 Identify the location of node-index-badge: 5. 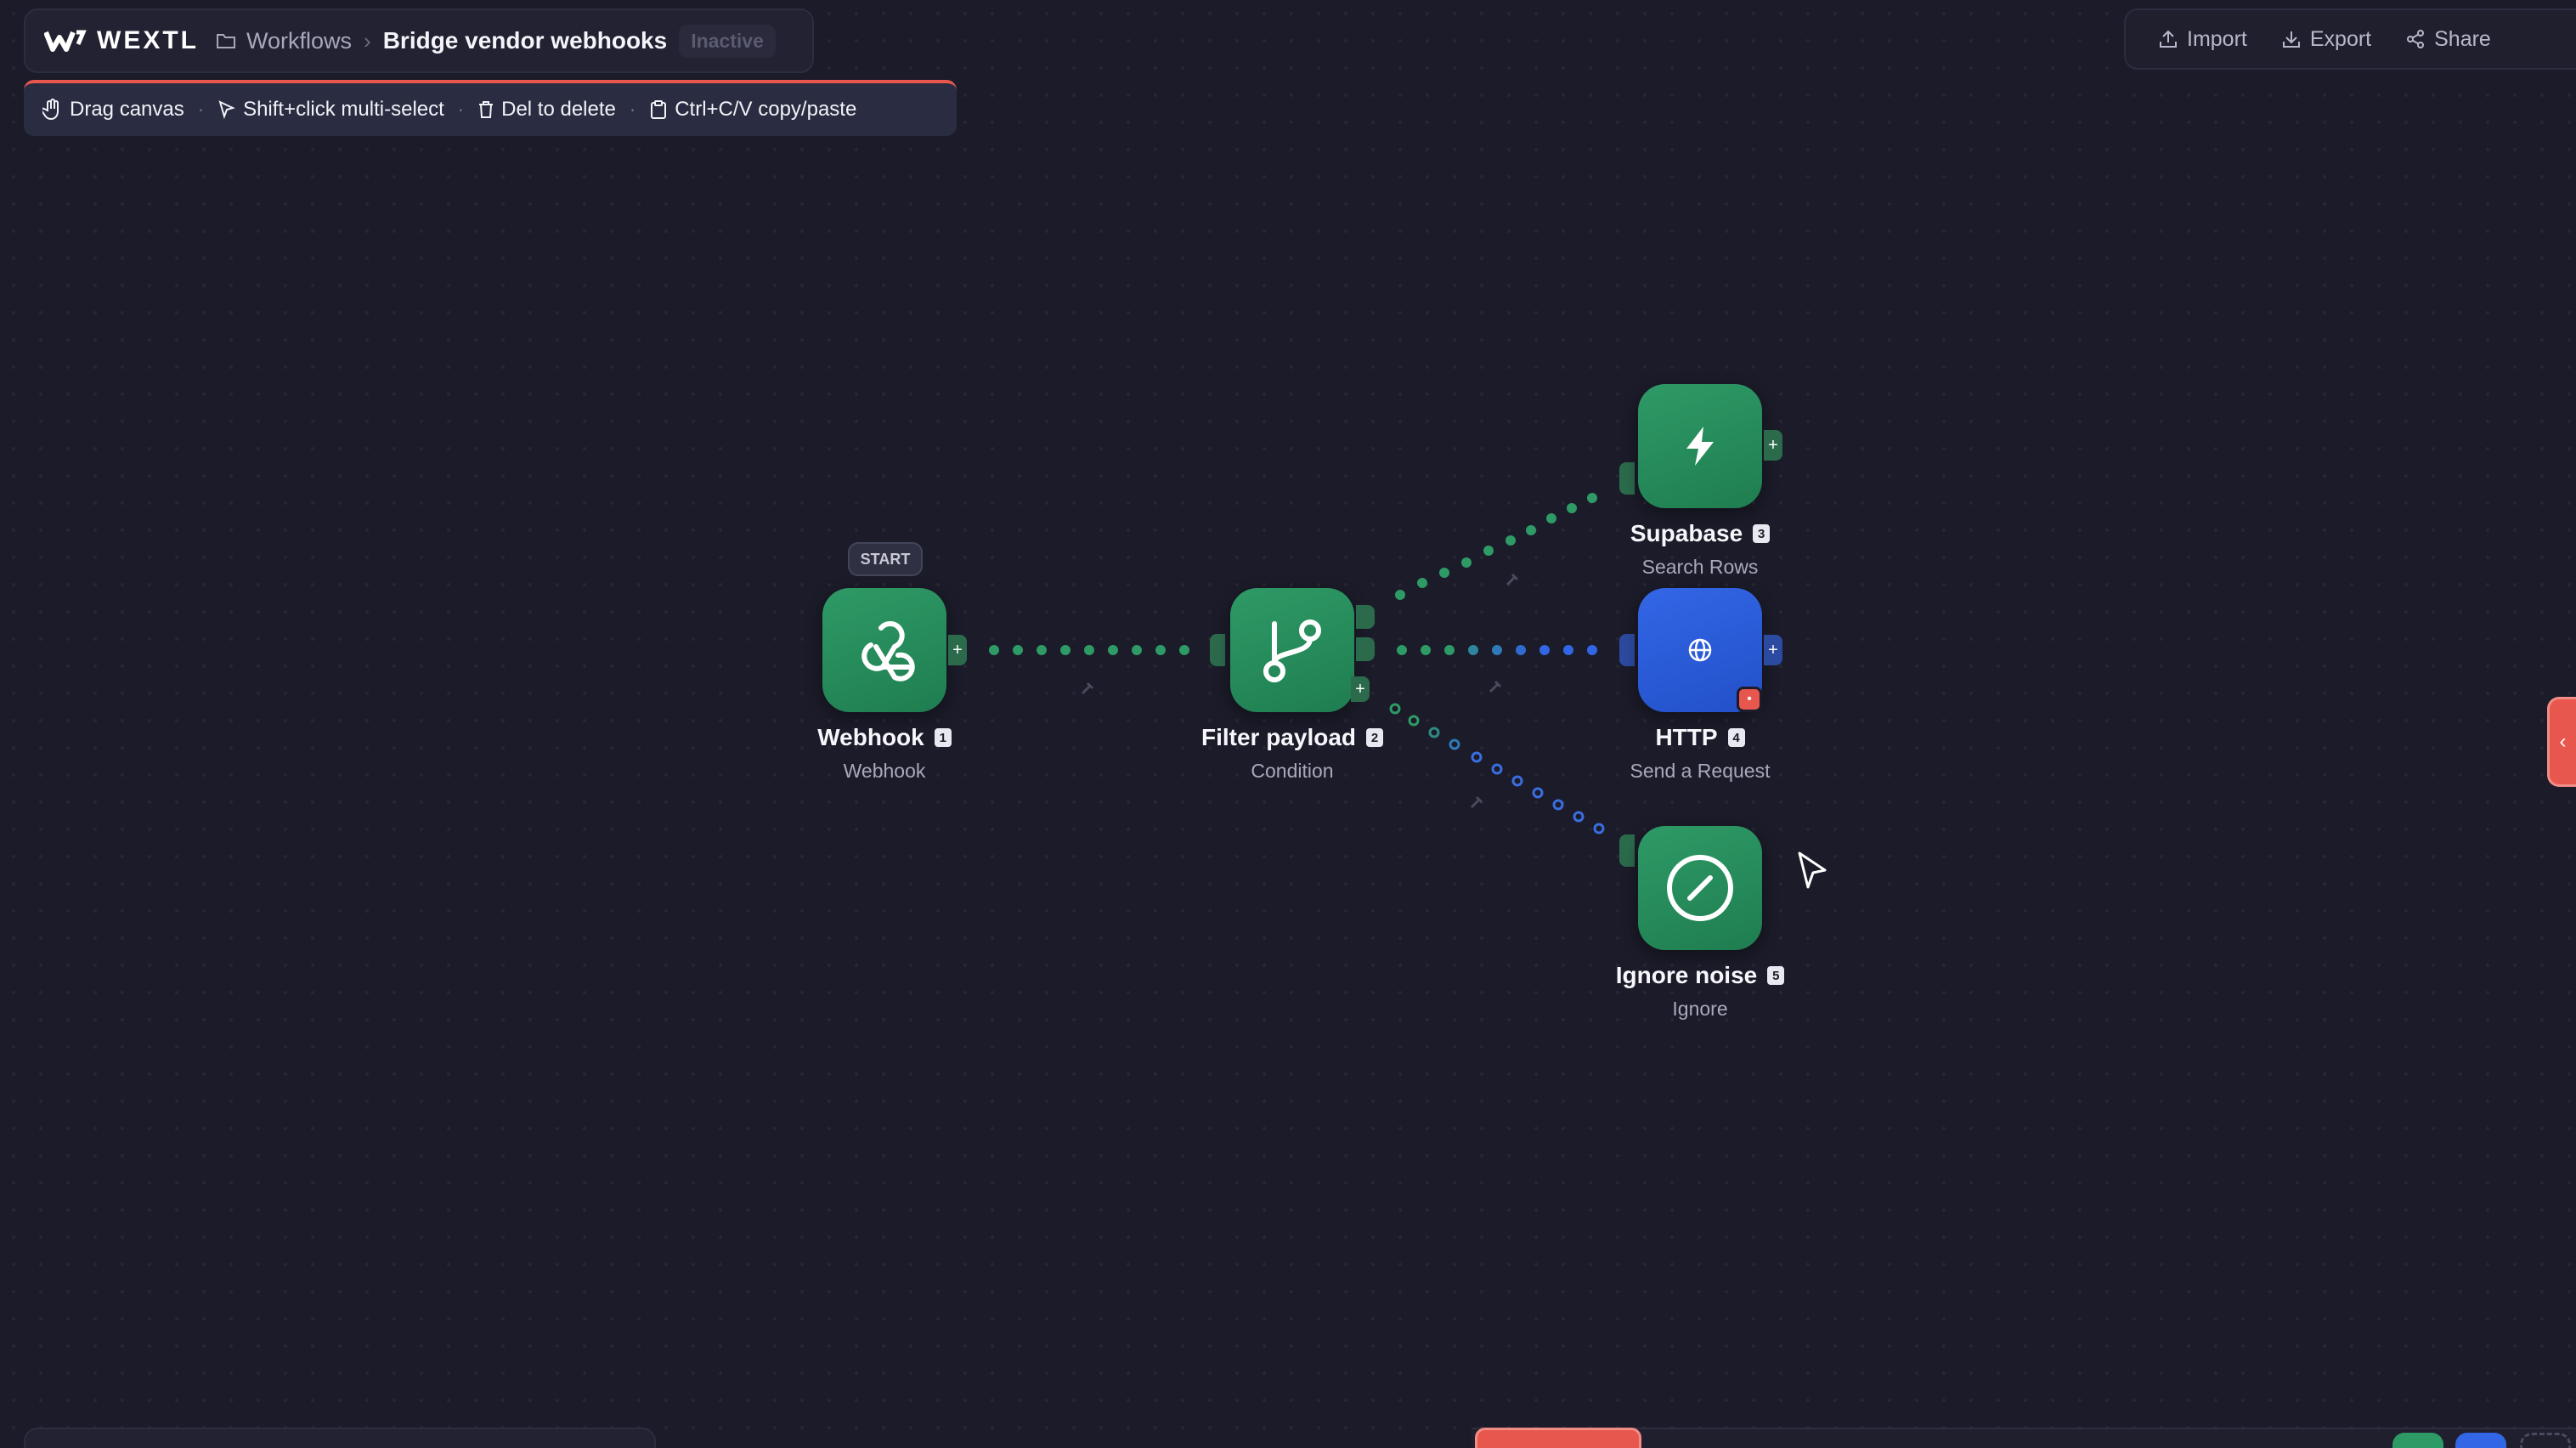
(1776, 975).